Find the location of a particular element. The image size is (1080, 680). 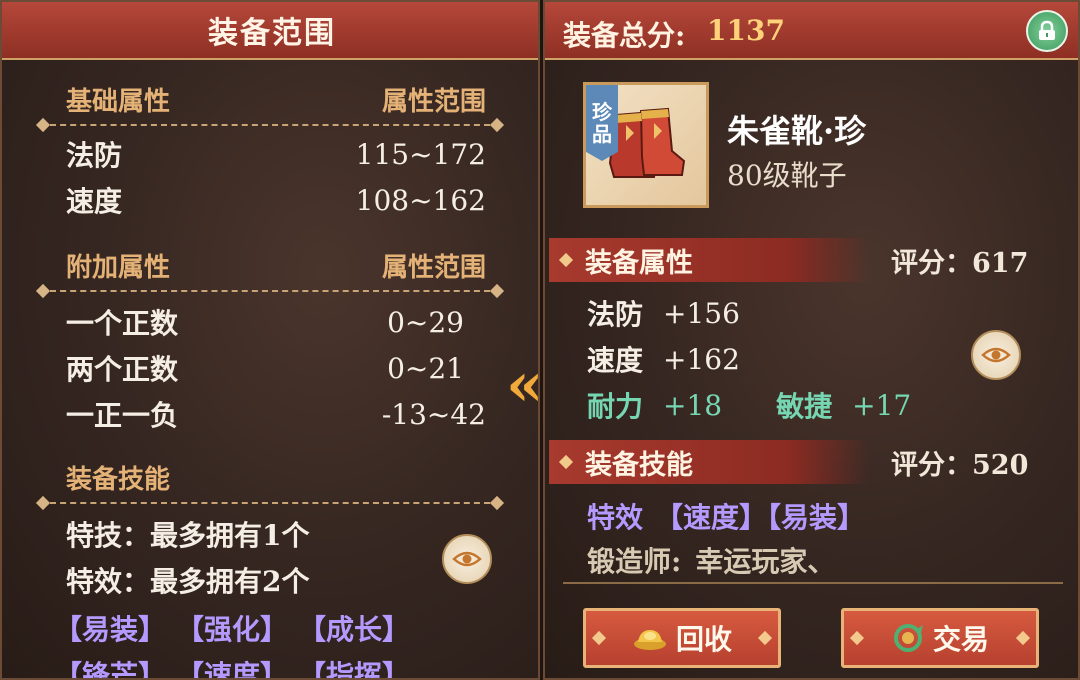

equipment-skills-title: 装备技能 is located at coordinates (639, 465).